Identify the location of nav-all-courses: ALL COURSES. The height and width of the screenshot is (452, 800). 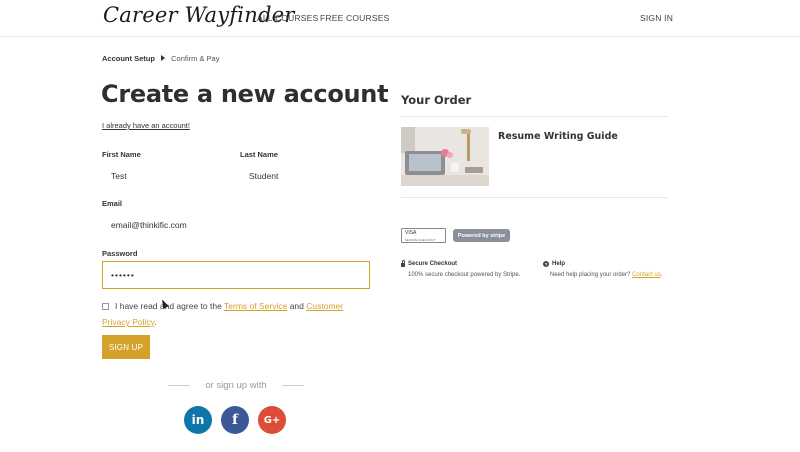
(287, 18).